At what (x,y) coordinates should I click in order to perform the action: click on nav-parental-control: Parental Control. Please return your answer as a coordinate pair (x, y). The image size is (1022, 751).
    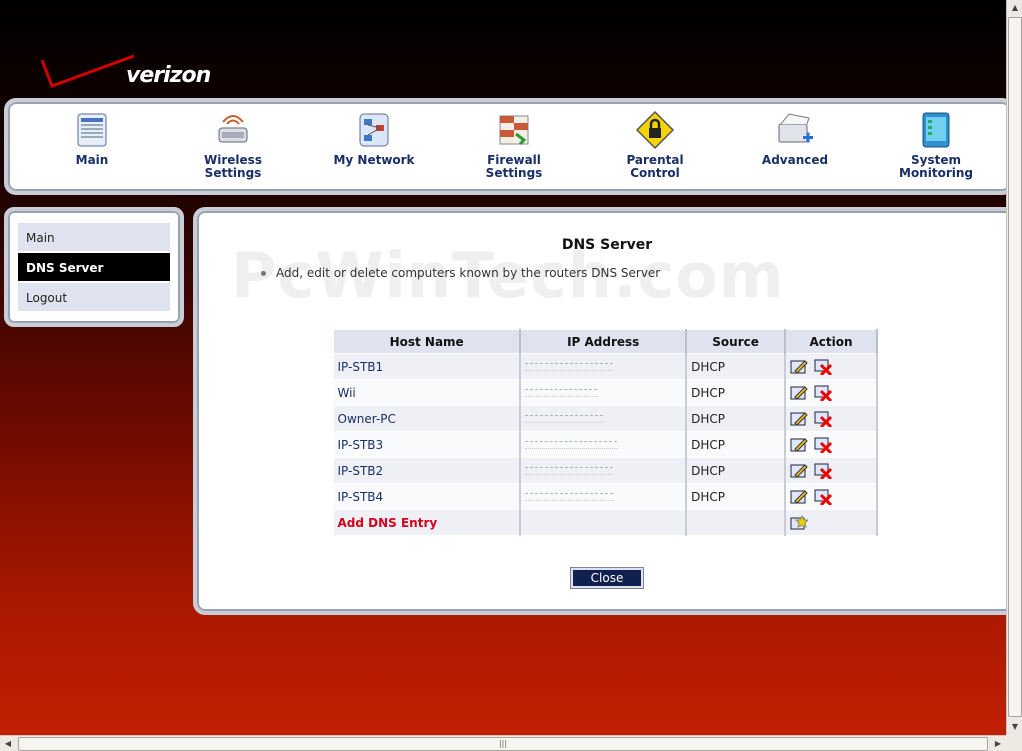
    Looking at the image, I should click on (655, 145).